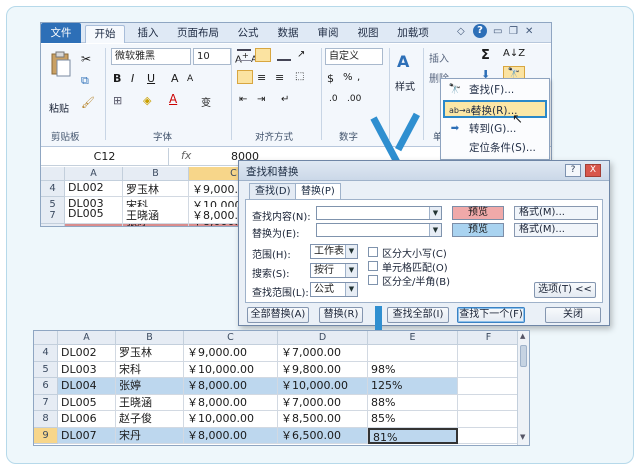 The width and height of the screenshot is (640, 470). Describe the element at coordinates (323, 369) in the screenshot. I see `table-cell-d: ￥9,800.00` at that location.